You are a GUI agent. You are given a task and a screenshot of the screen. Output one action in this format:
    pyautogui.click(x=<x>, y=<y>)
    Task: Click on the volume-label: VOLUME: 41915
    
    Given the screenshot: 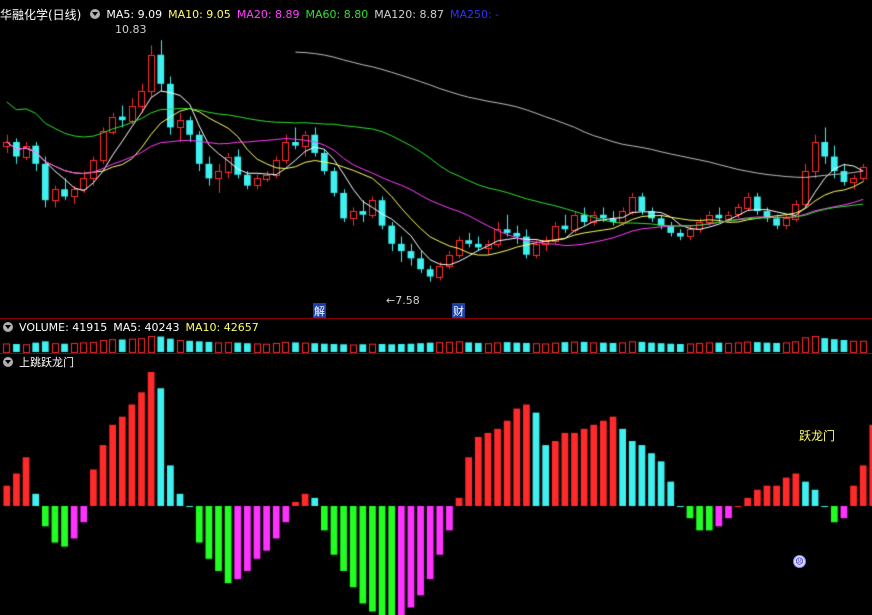 What is the action you would take?
    pyautogui.click(x=63, y=327)
    